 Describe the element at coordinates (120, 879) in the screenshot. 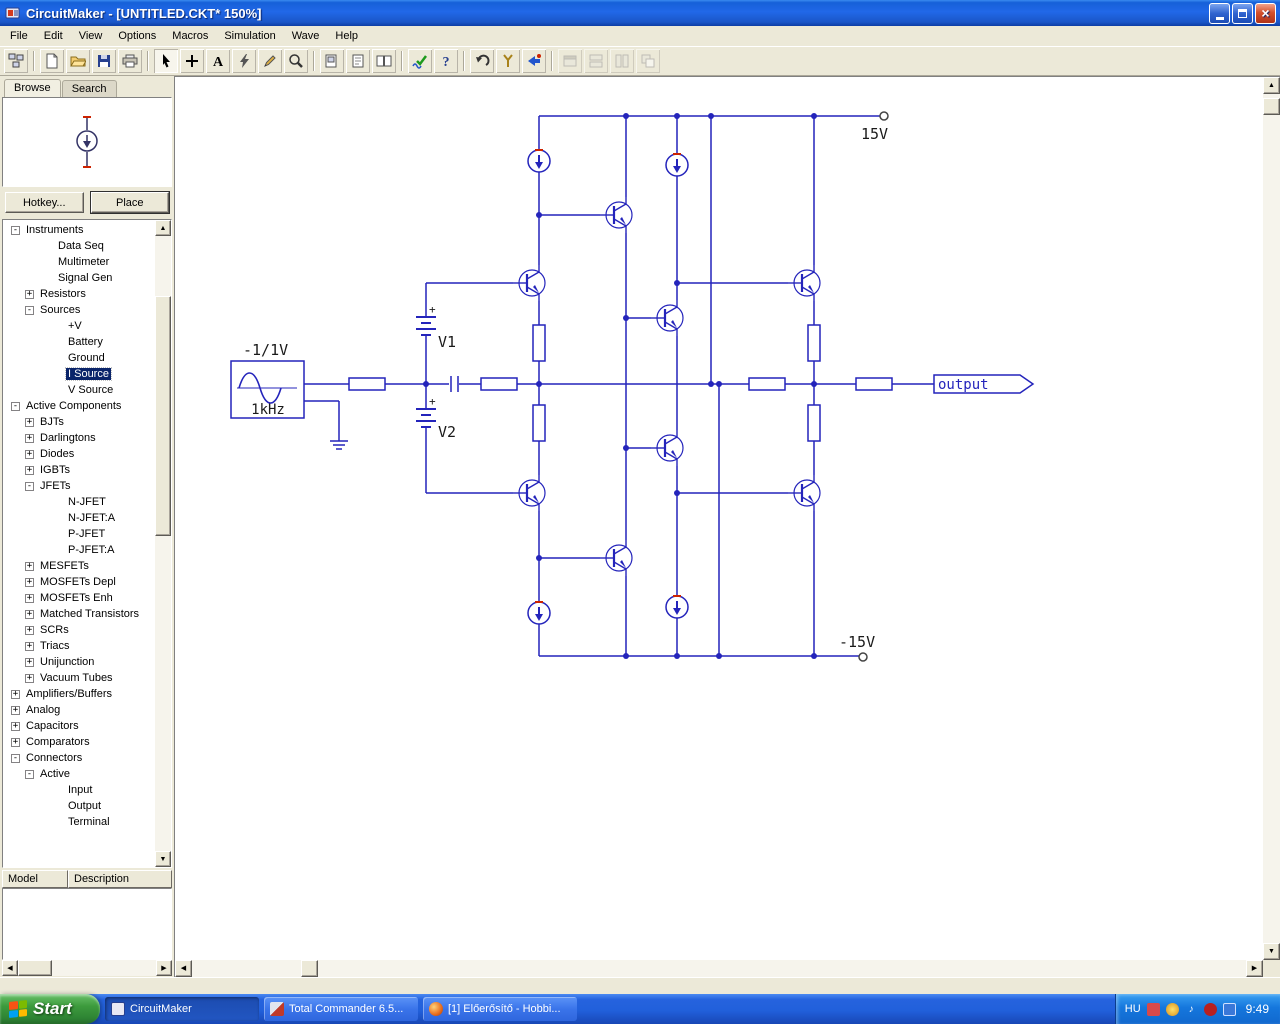

I see `description-header: Description` at that location.